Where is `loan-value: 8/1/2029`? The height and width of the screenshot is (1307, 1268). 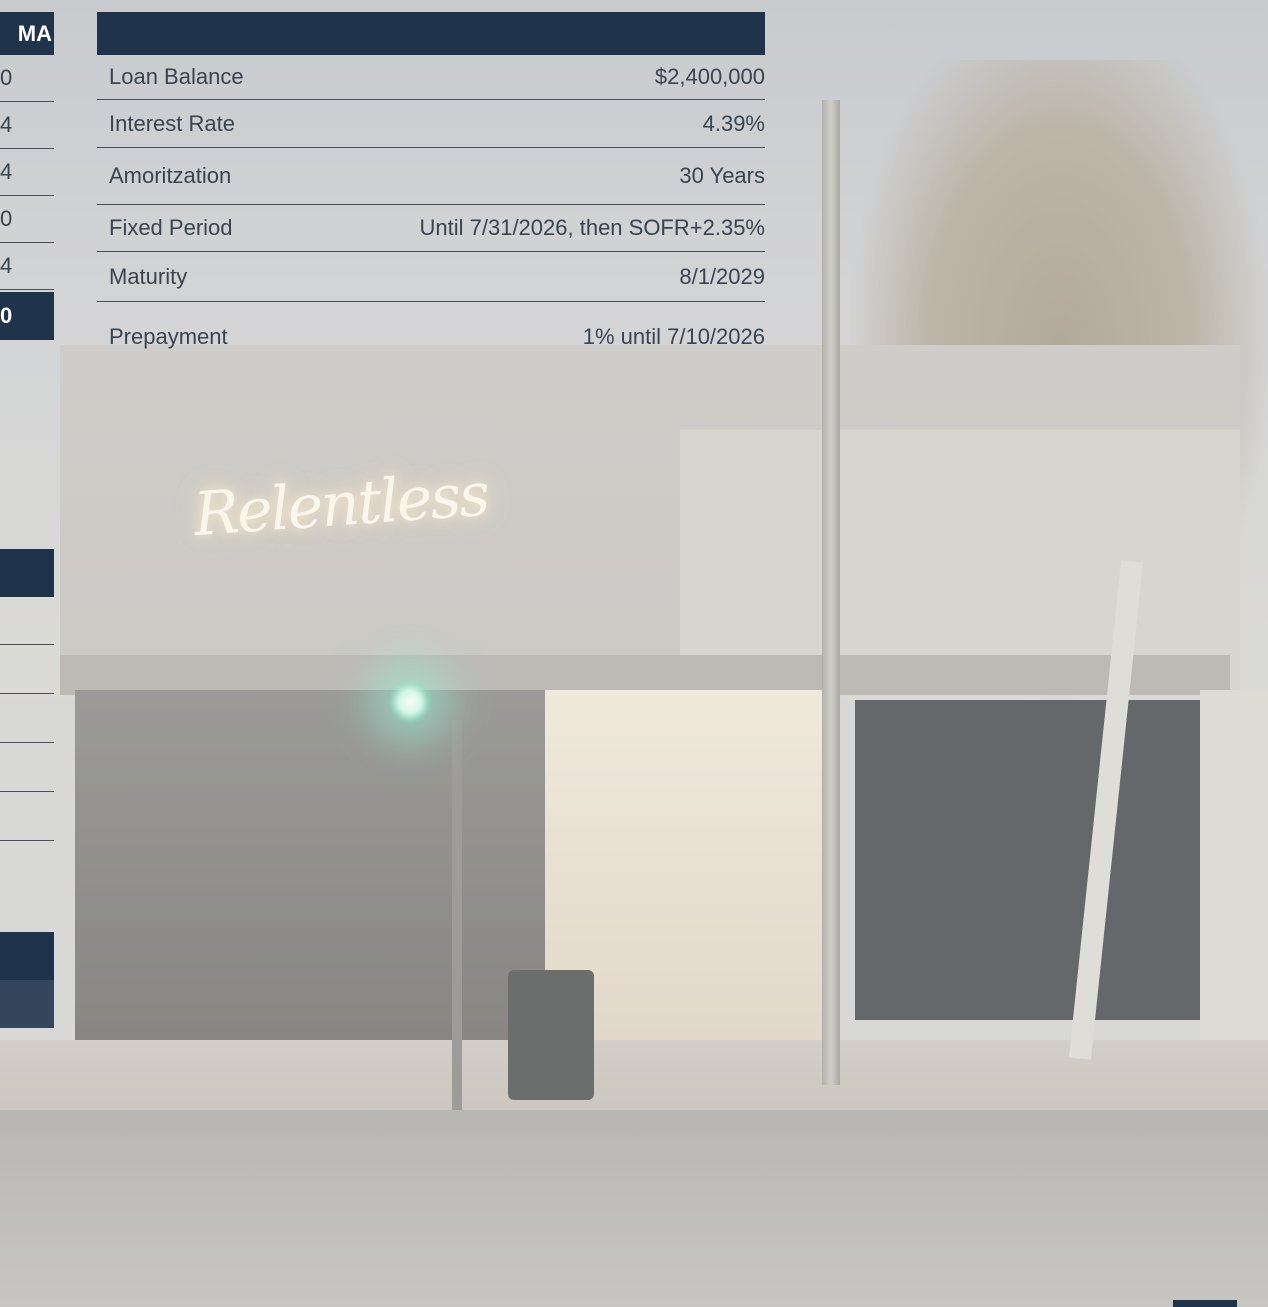 loan-value: 8/1/2029 is located at coordinates (722, 276).